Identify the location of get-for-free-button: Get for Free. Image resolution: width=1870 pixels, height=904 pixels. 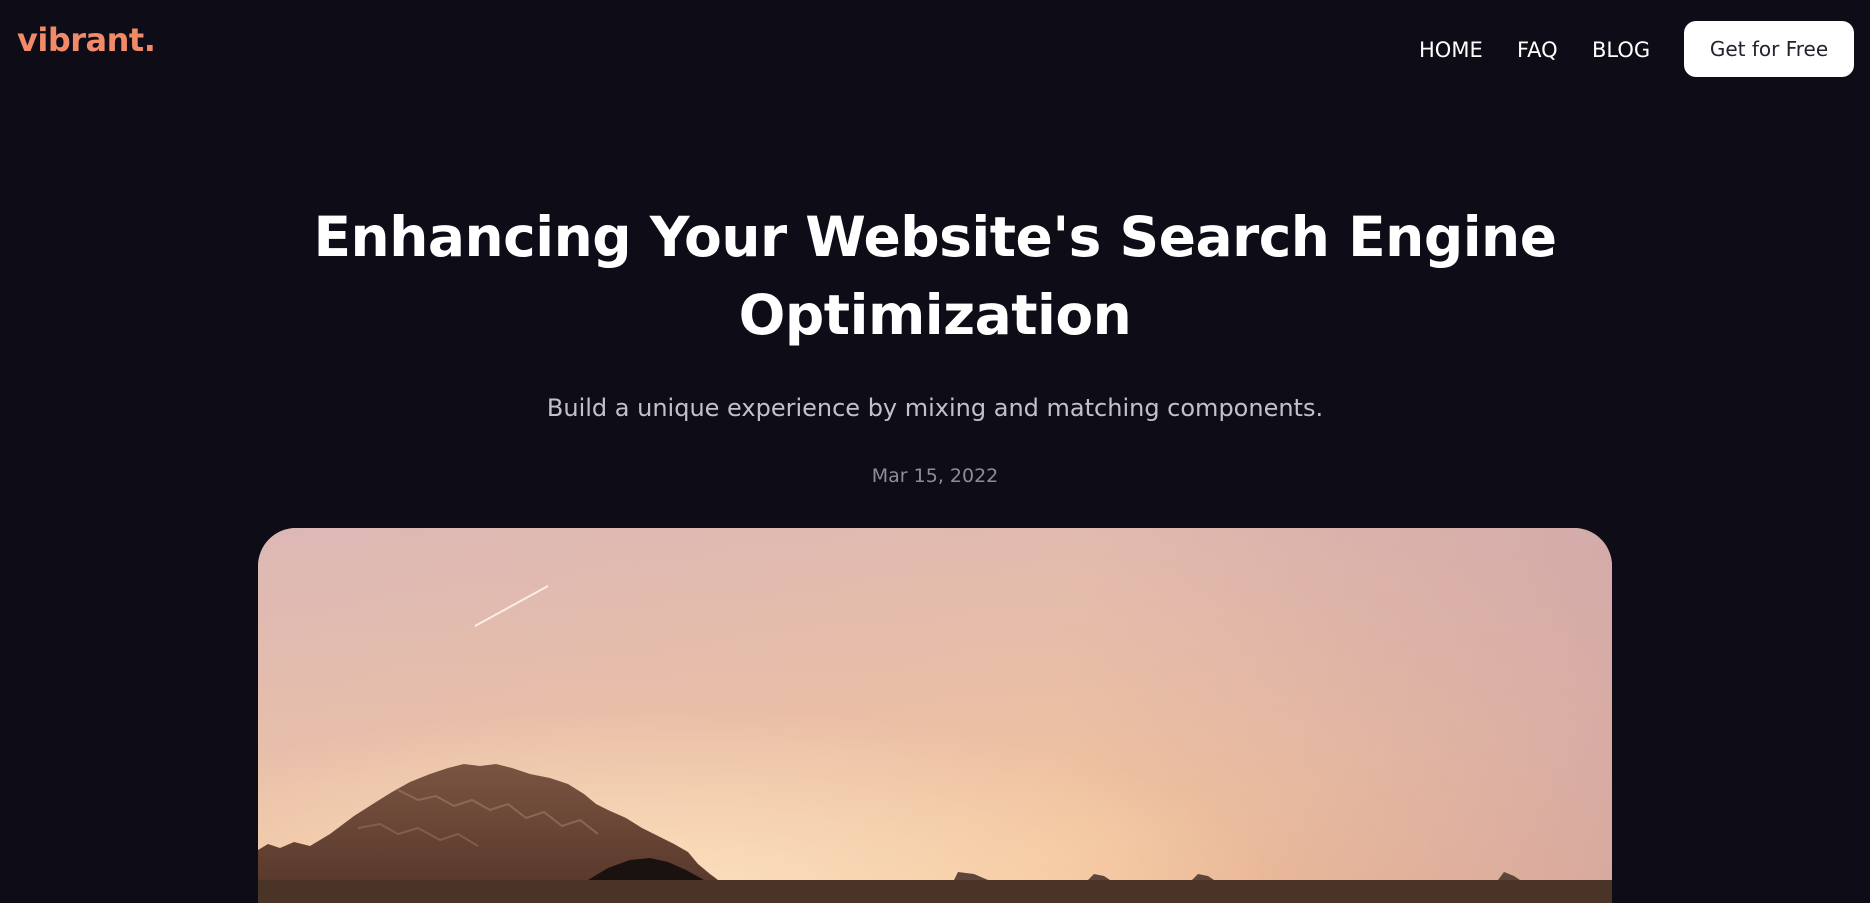
(1769, 49).